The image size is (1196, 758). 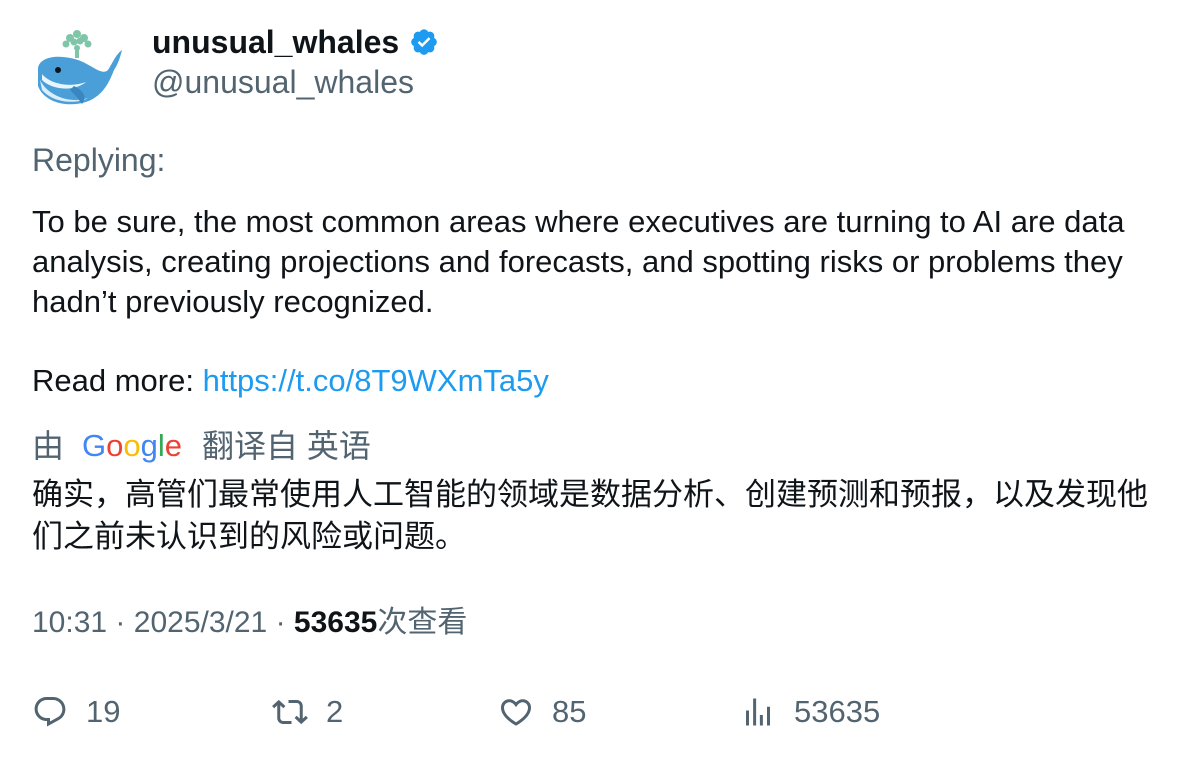 I want to click on tweet-date: 2025/3/21, so click(x=200, y=622).